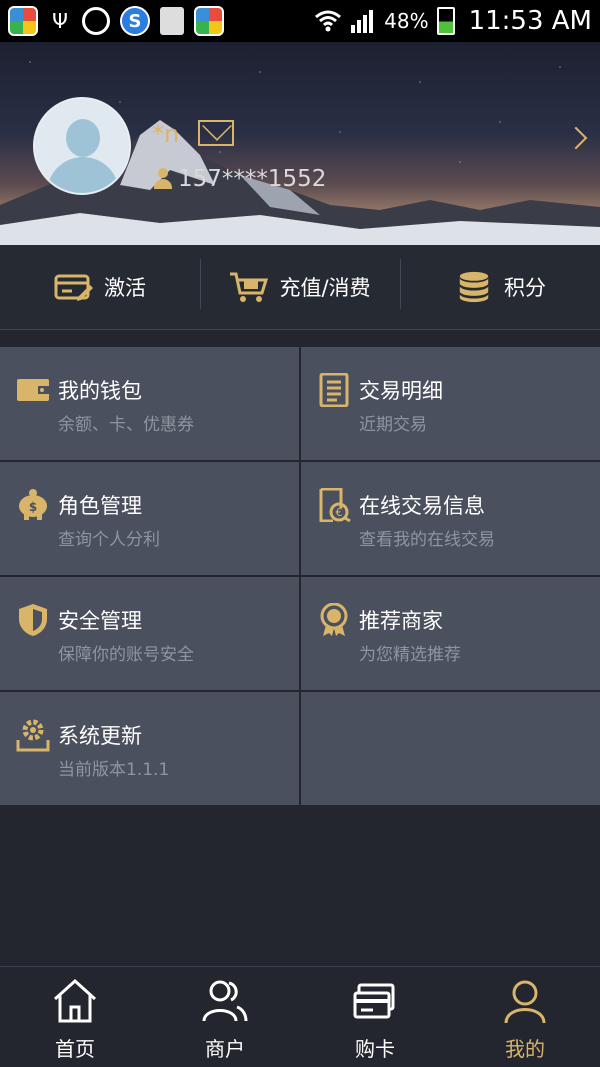 The width and height of the screenshot is (600, 1067). Describe the element at coordinates (149, 518) in the screenshot. I see `menu-item-roles: $ 角色管理 查询个人分利` at that location.